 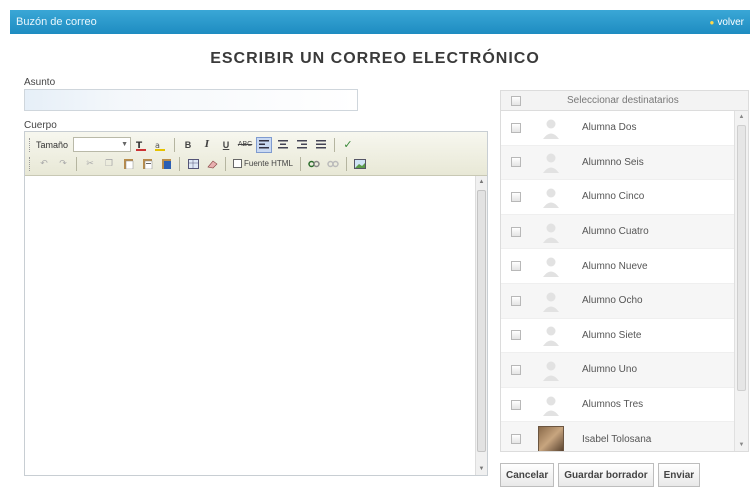 I want to click on italic-icon: I, so click(x=207, y=145).